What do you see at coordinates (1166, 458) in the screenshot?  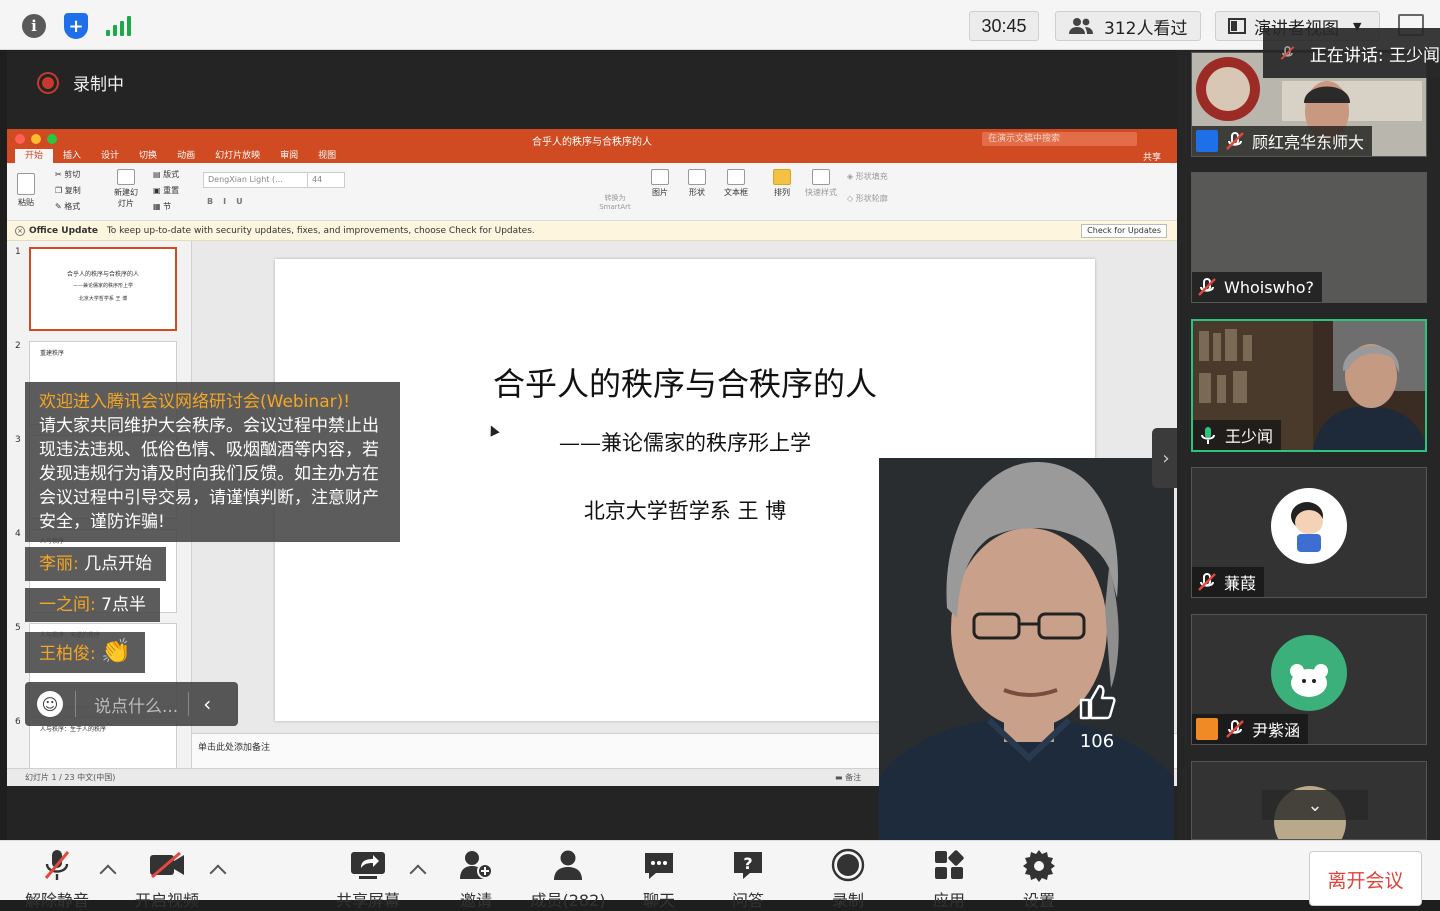 I see `collapse-panel-button: ›` at bounding box center [1166, 458].